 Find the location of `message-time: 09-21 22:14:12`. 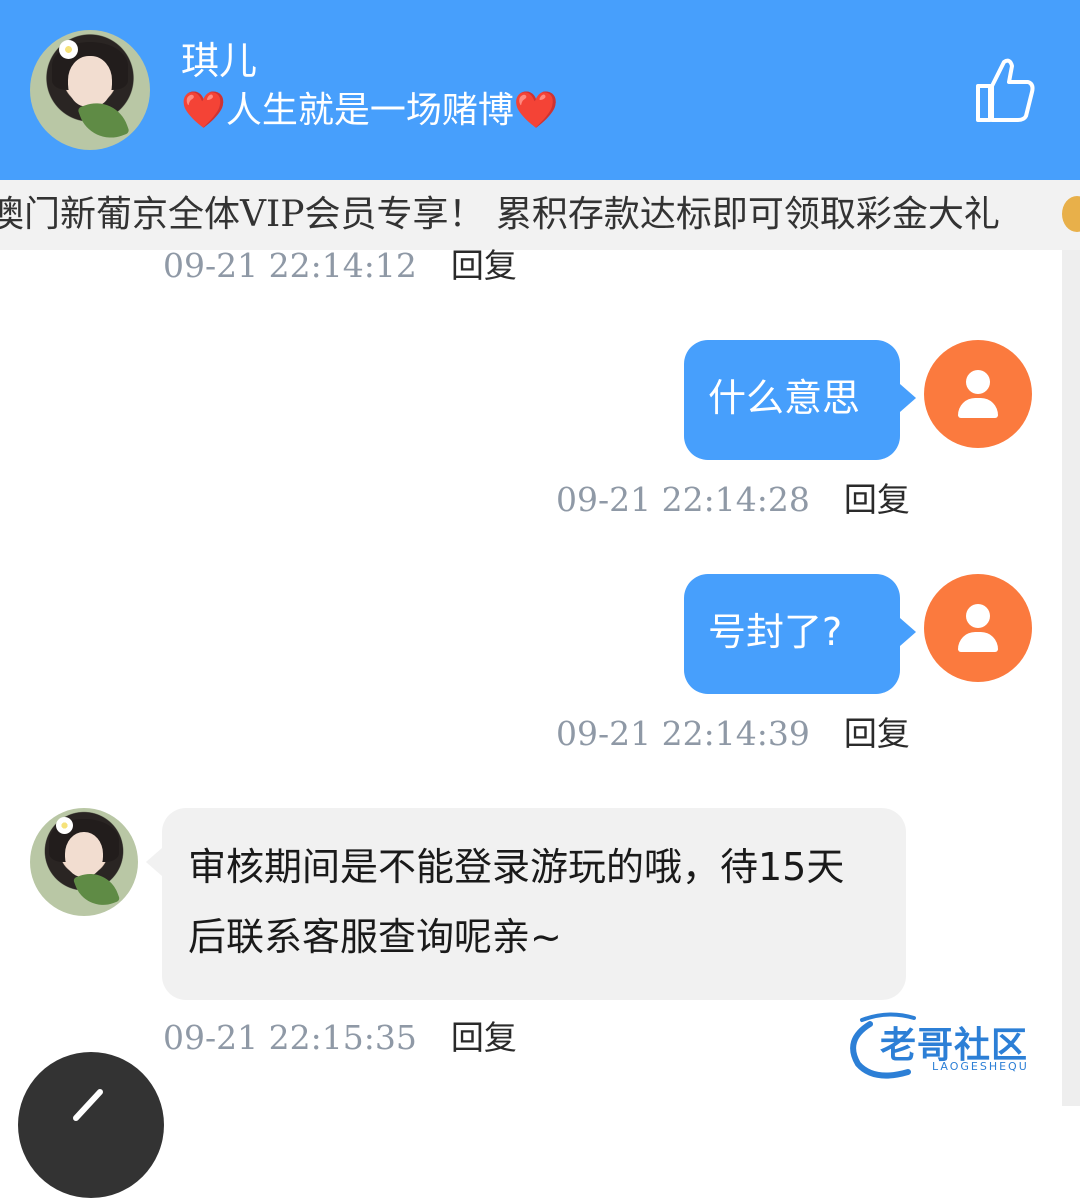

message-time: 09-21 22:14:12 is located at coordinates (290, 265).